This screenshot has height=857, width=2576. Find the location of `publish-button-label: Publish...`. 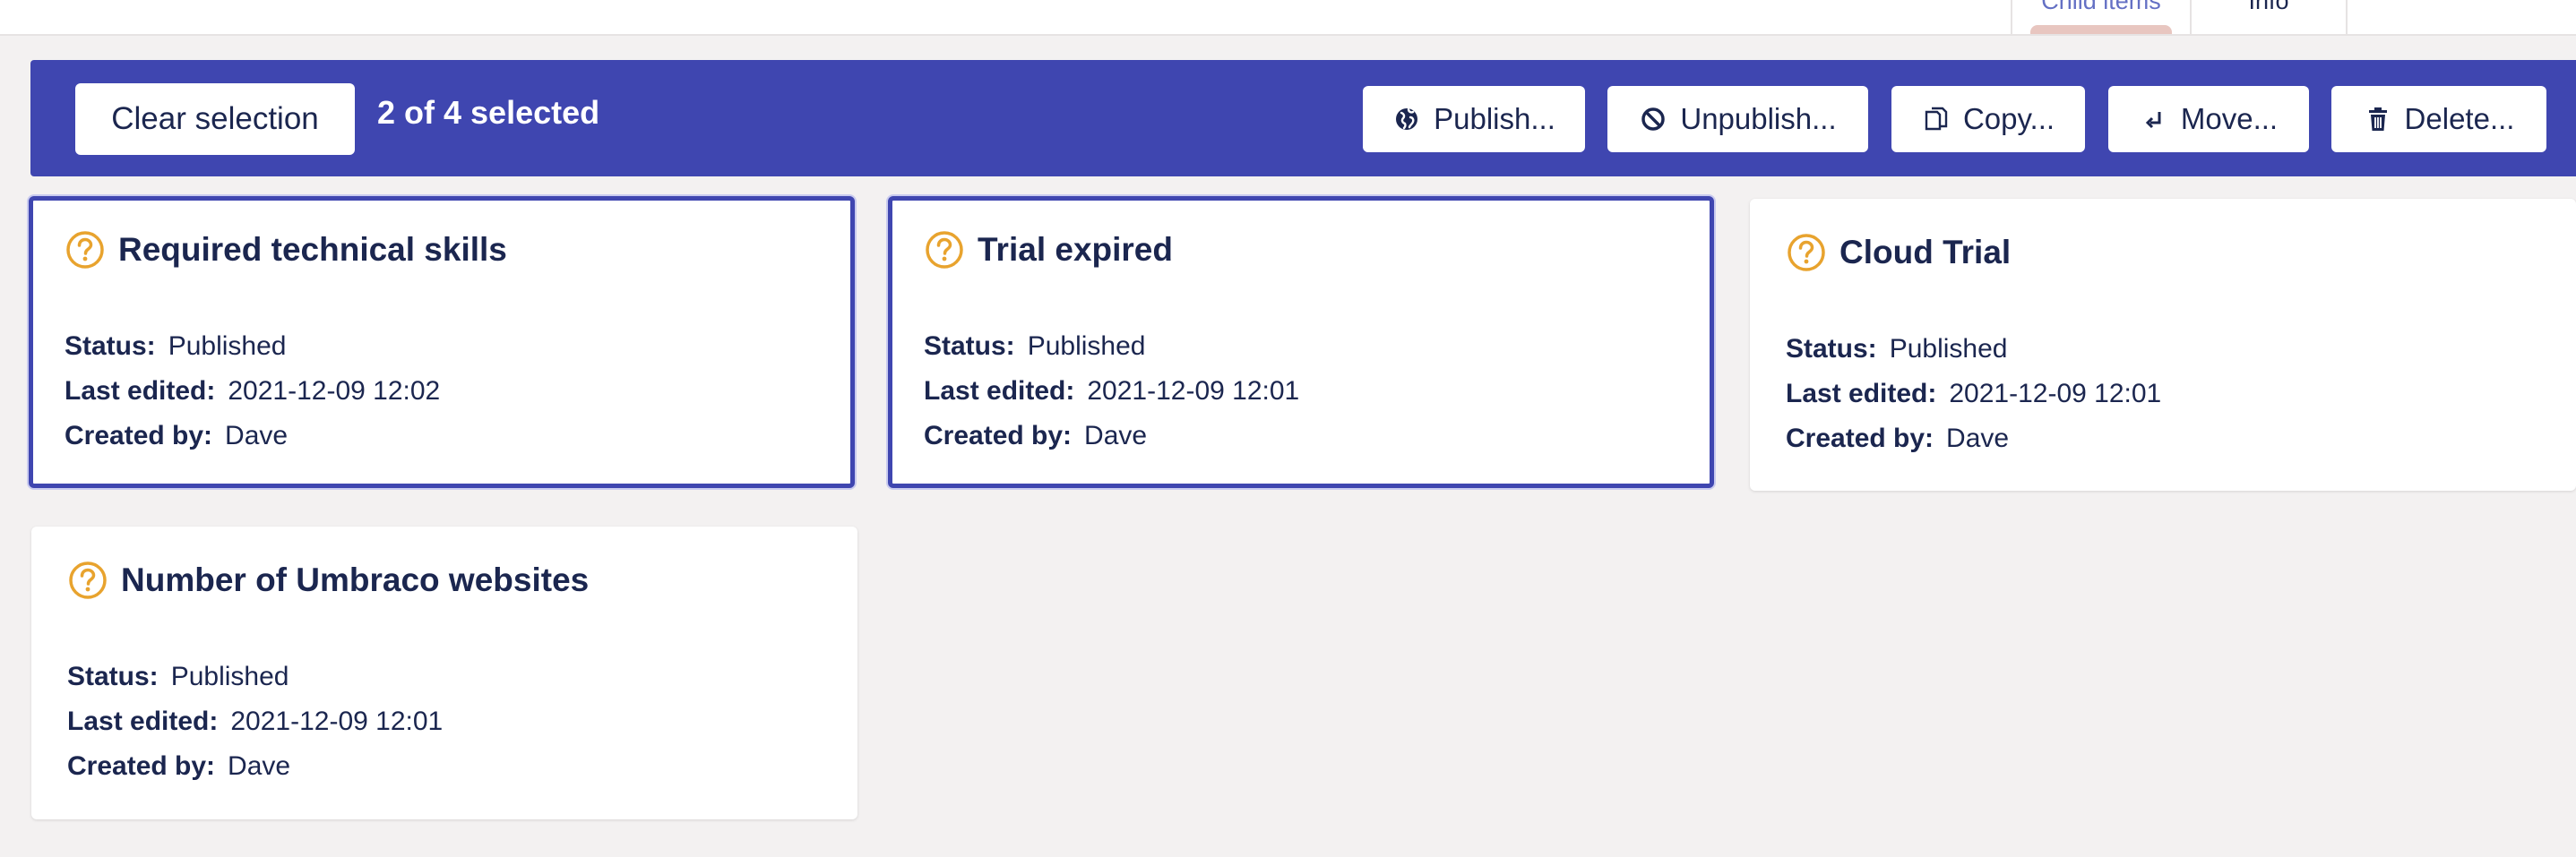

publish-button-label: Publish... is located at coordinates (1494, 119).